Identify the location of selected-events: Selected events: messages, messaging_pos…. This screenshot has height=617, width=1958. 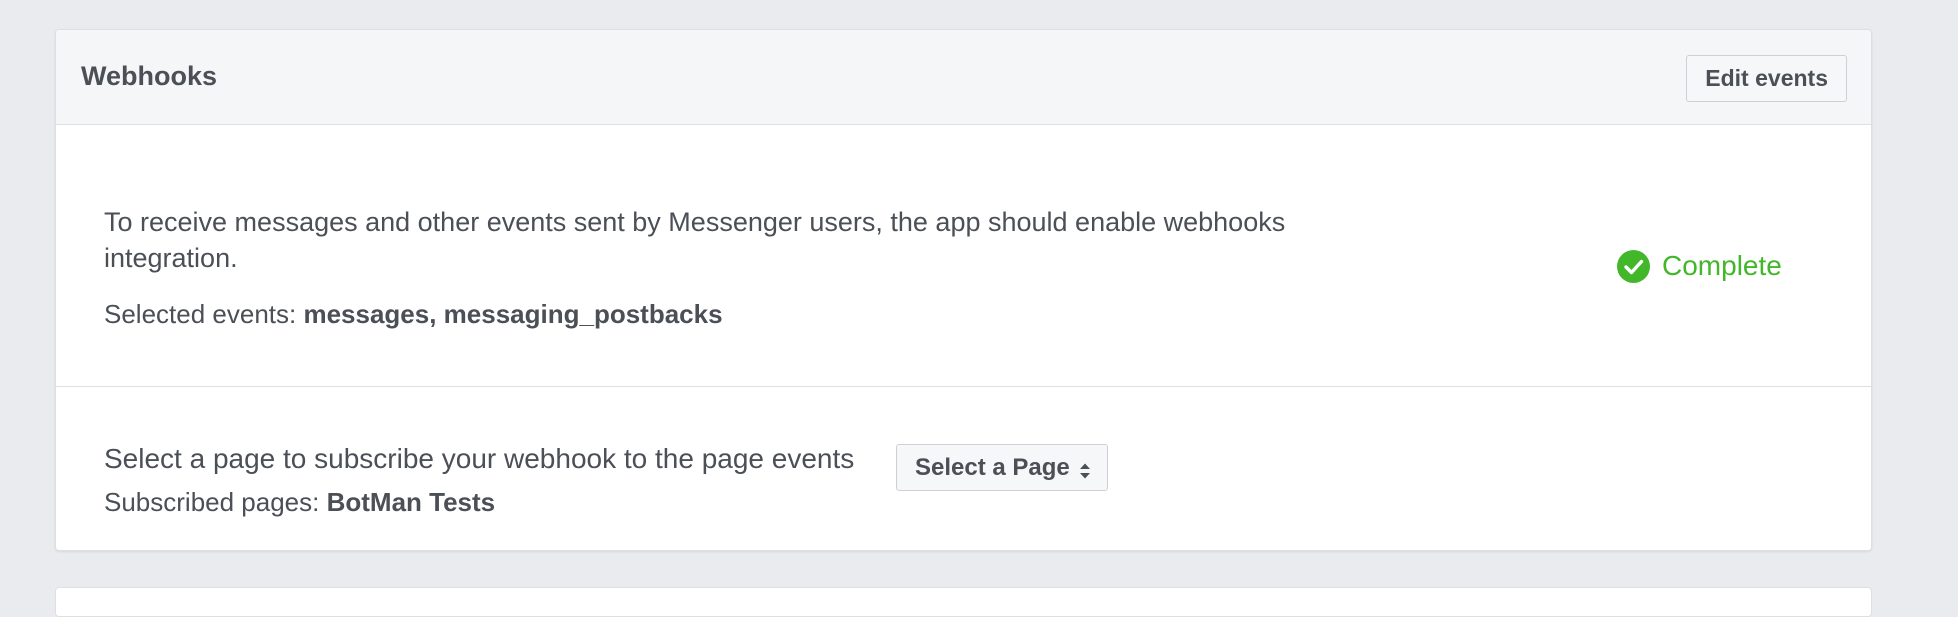
(413, 314).